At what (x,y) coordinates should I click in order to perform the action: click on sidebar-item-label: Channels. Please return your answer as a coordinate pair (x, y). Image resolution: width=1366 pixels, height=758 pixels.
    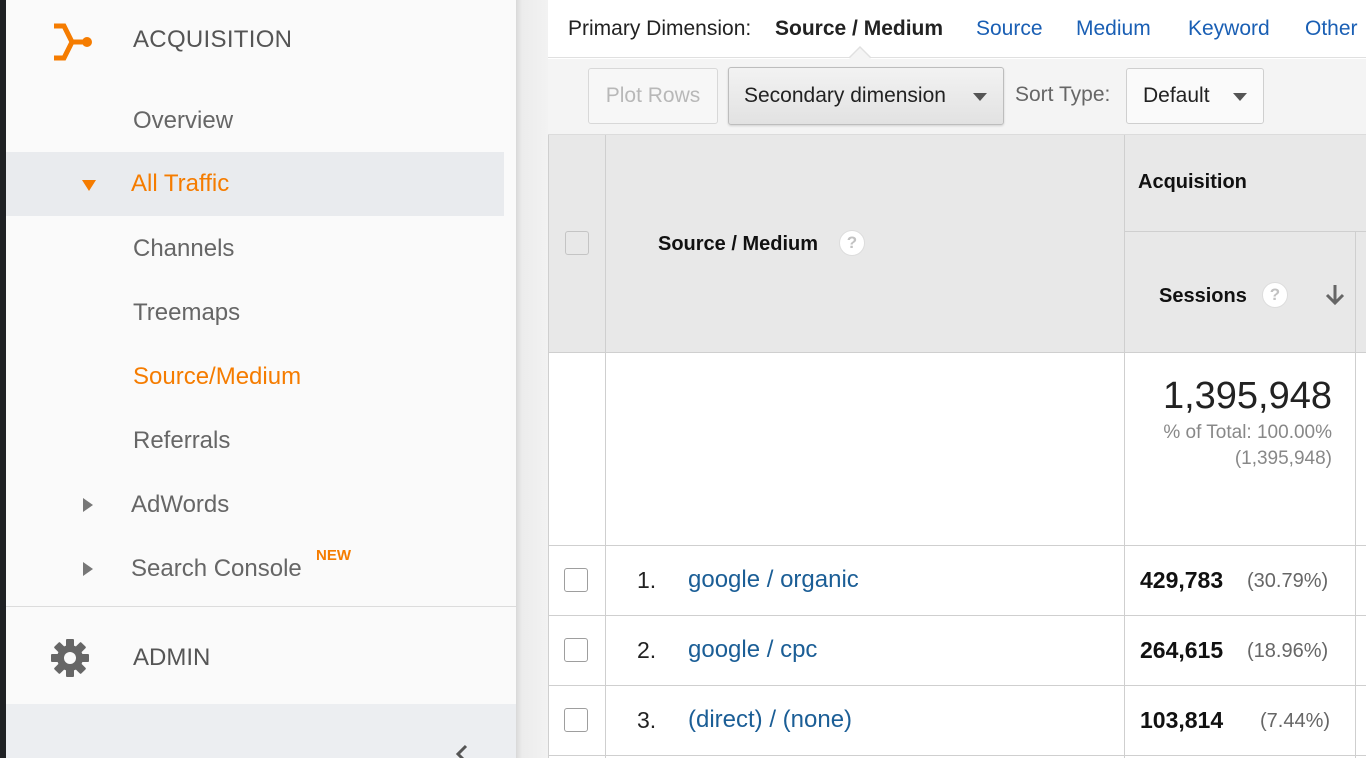
    Looking at the image, I should click on (184, 248).